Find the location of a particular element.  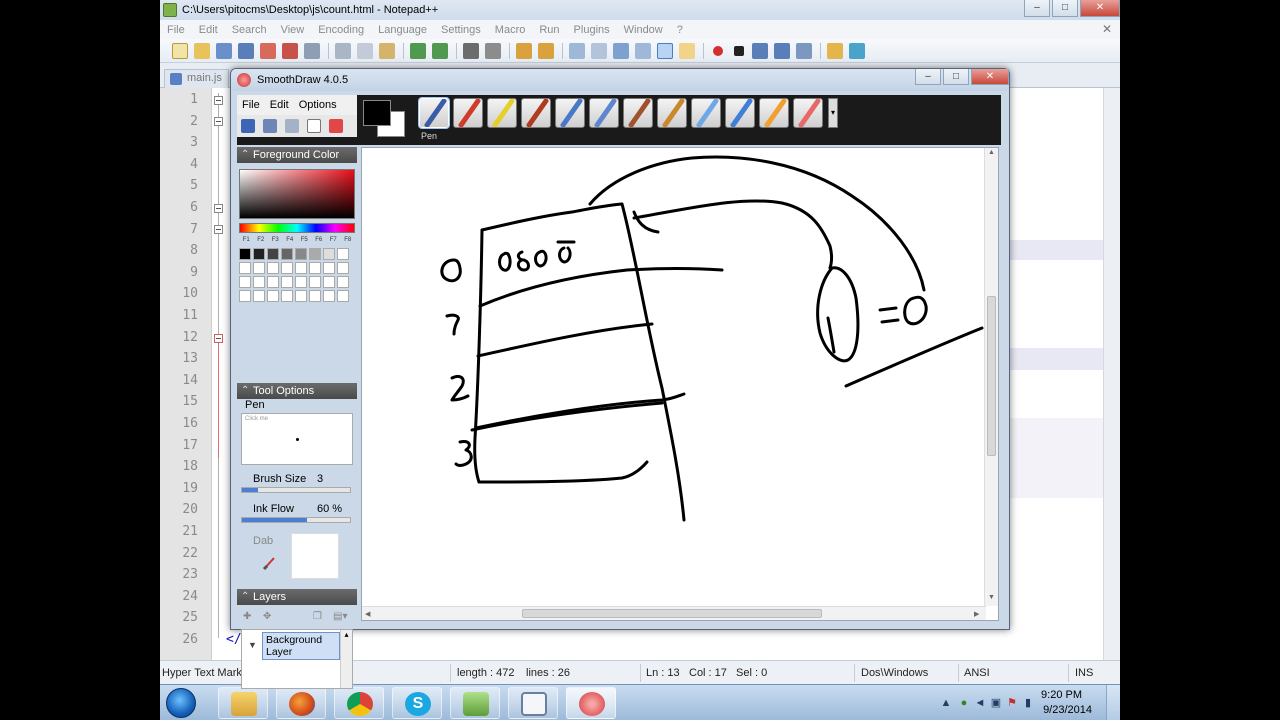

undo-icon is located at coordinates (270, 126).